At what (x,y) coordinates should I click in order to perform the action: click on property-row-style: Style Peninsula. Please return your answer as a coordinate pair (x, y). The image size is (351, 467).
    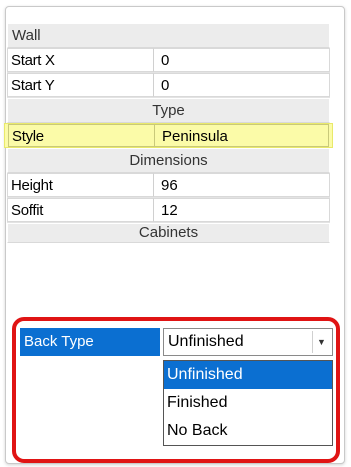
    Looking at the image, I should click on (168, 135).